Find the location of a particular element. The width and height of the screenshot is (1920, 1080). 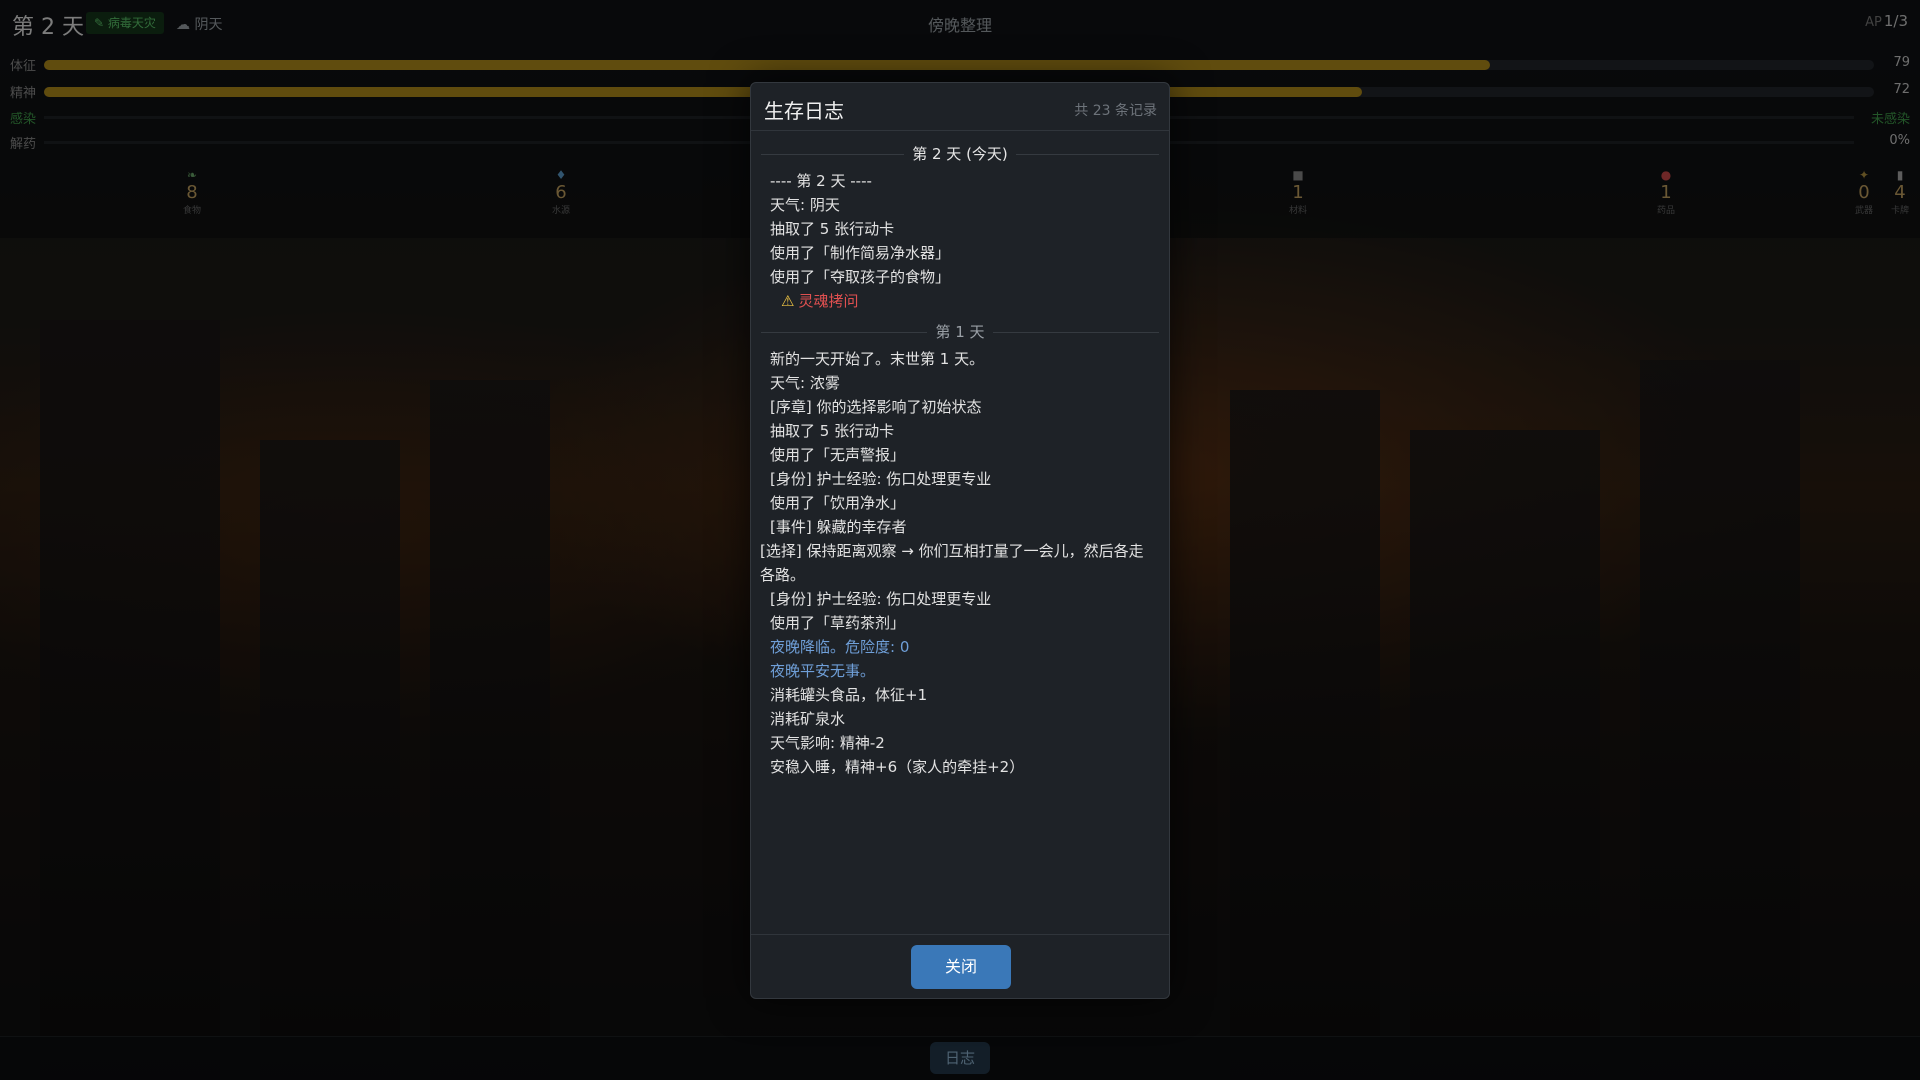

log-entry: [序章] 你的选择影响了初始状态 is located at coordinates (960, 407).